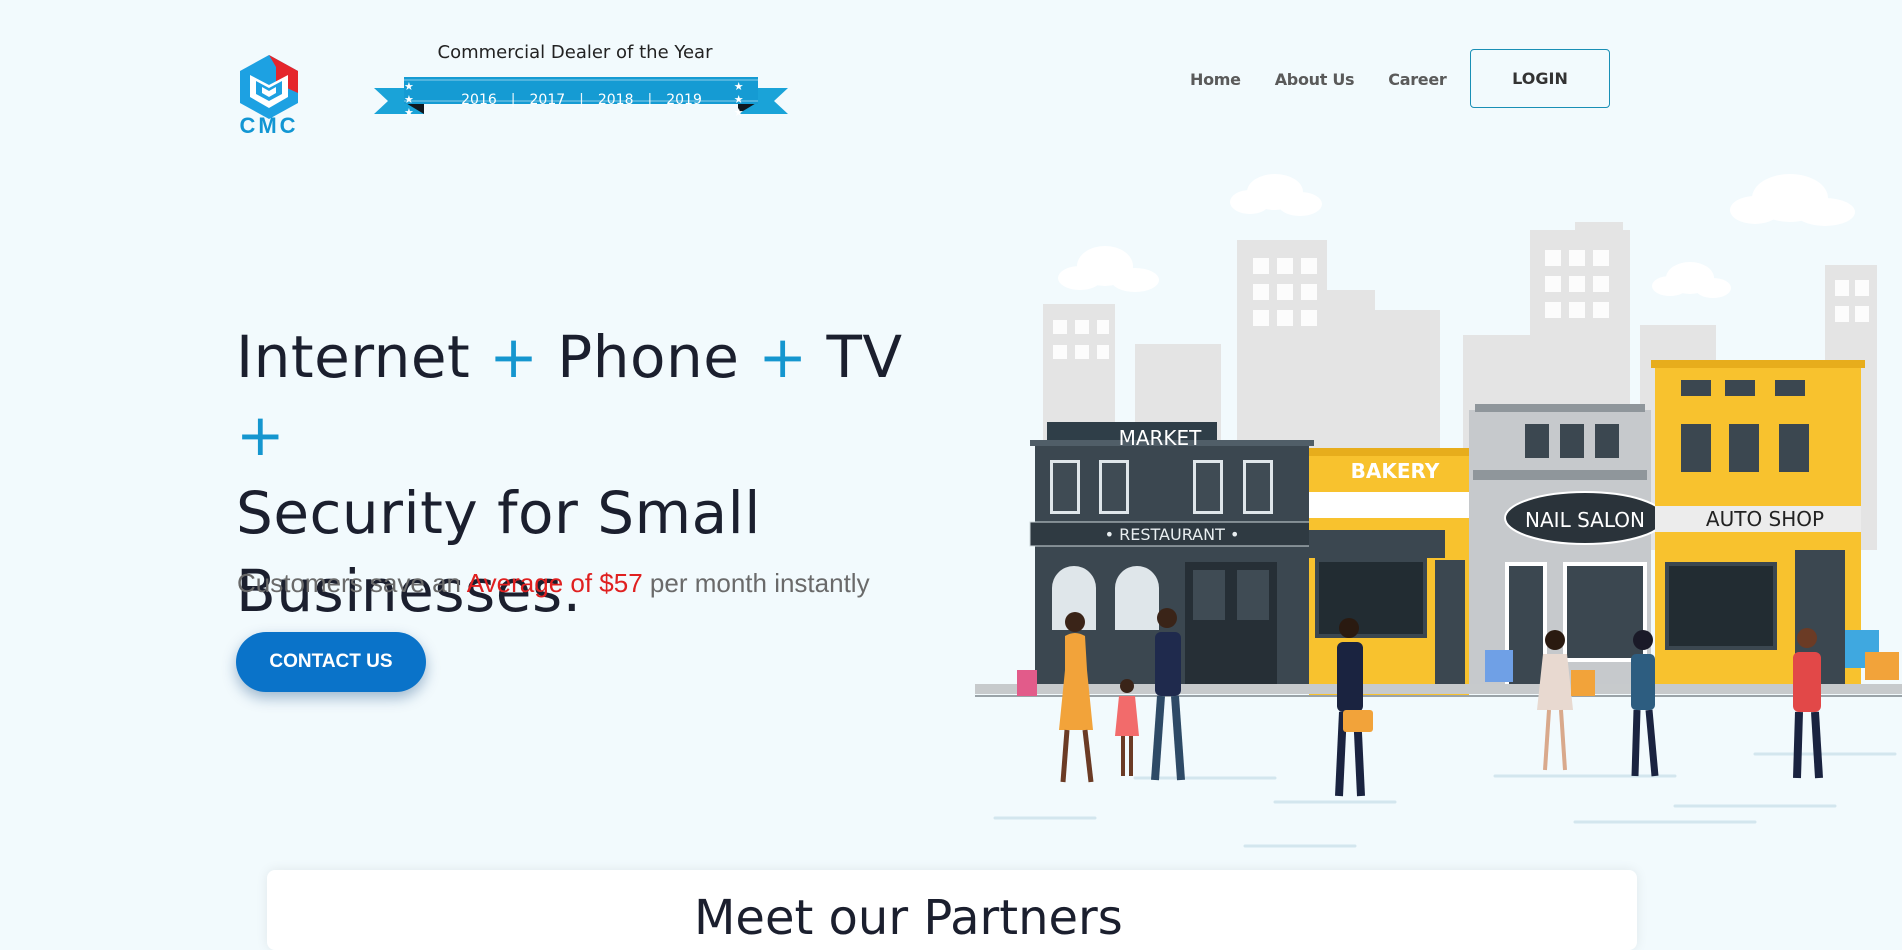 The width and height of the screenshot is (1902, 950). Describe the element at coordinates (575, 52) in the screenshot. I see `award-title: Commercial Dealer of the Year` at that location.